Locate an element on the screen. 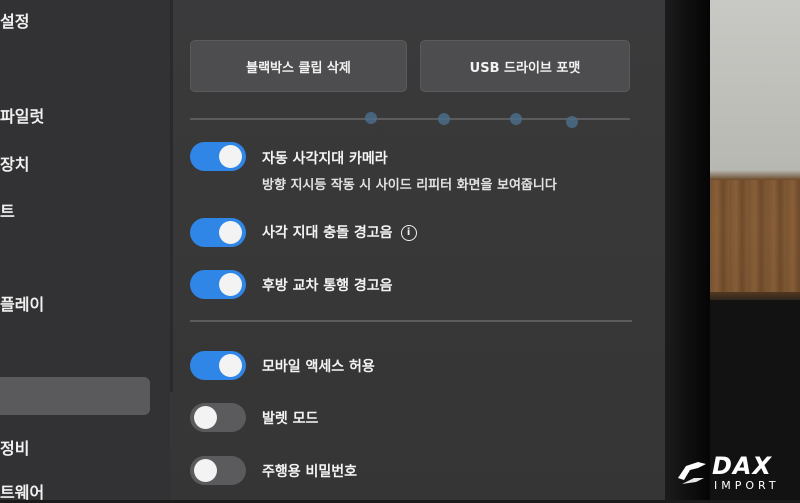 This screenshot has width=800, height=503. sidebar-item-autopilot: 파일럿 is located at coordinates (22, 115).